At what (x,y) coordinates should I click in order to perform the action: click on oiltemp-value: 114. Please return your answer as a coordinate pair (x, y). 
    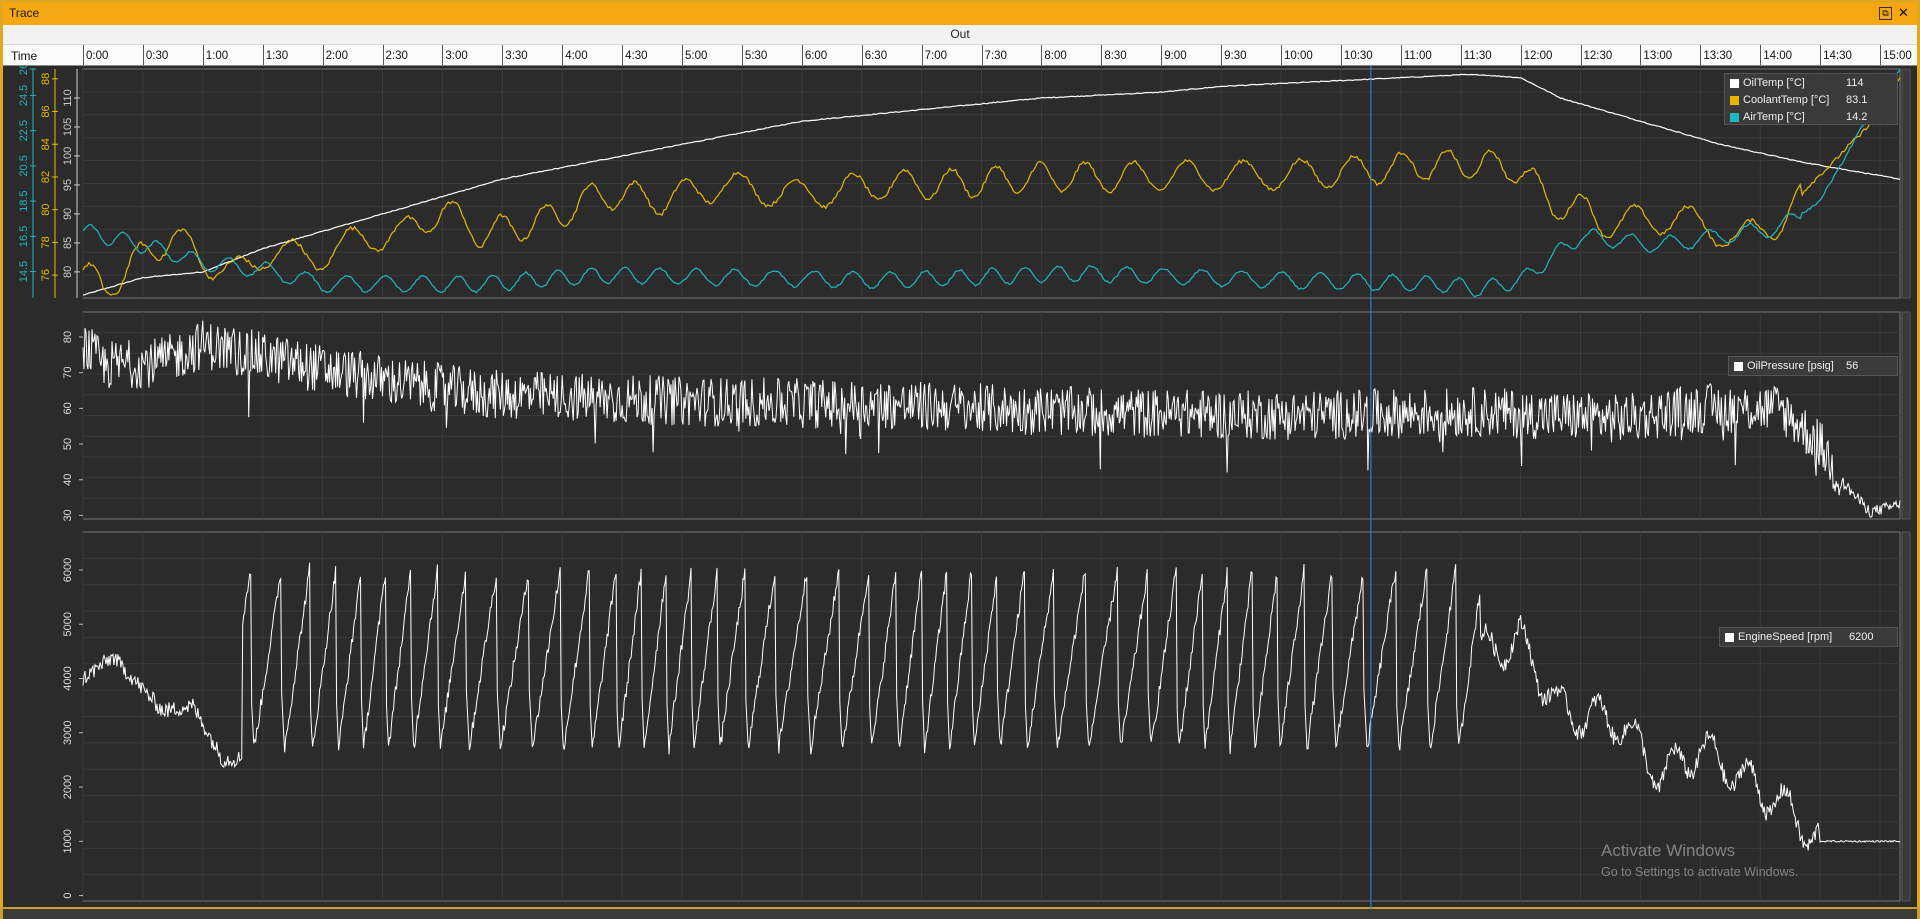
    Looking at the image, I should click on (1855, 83).